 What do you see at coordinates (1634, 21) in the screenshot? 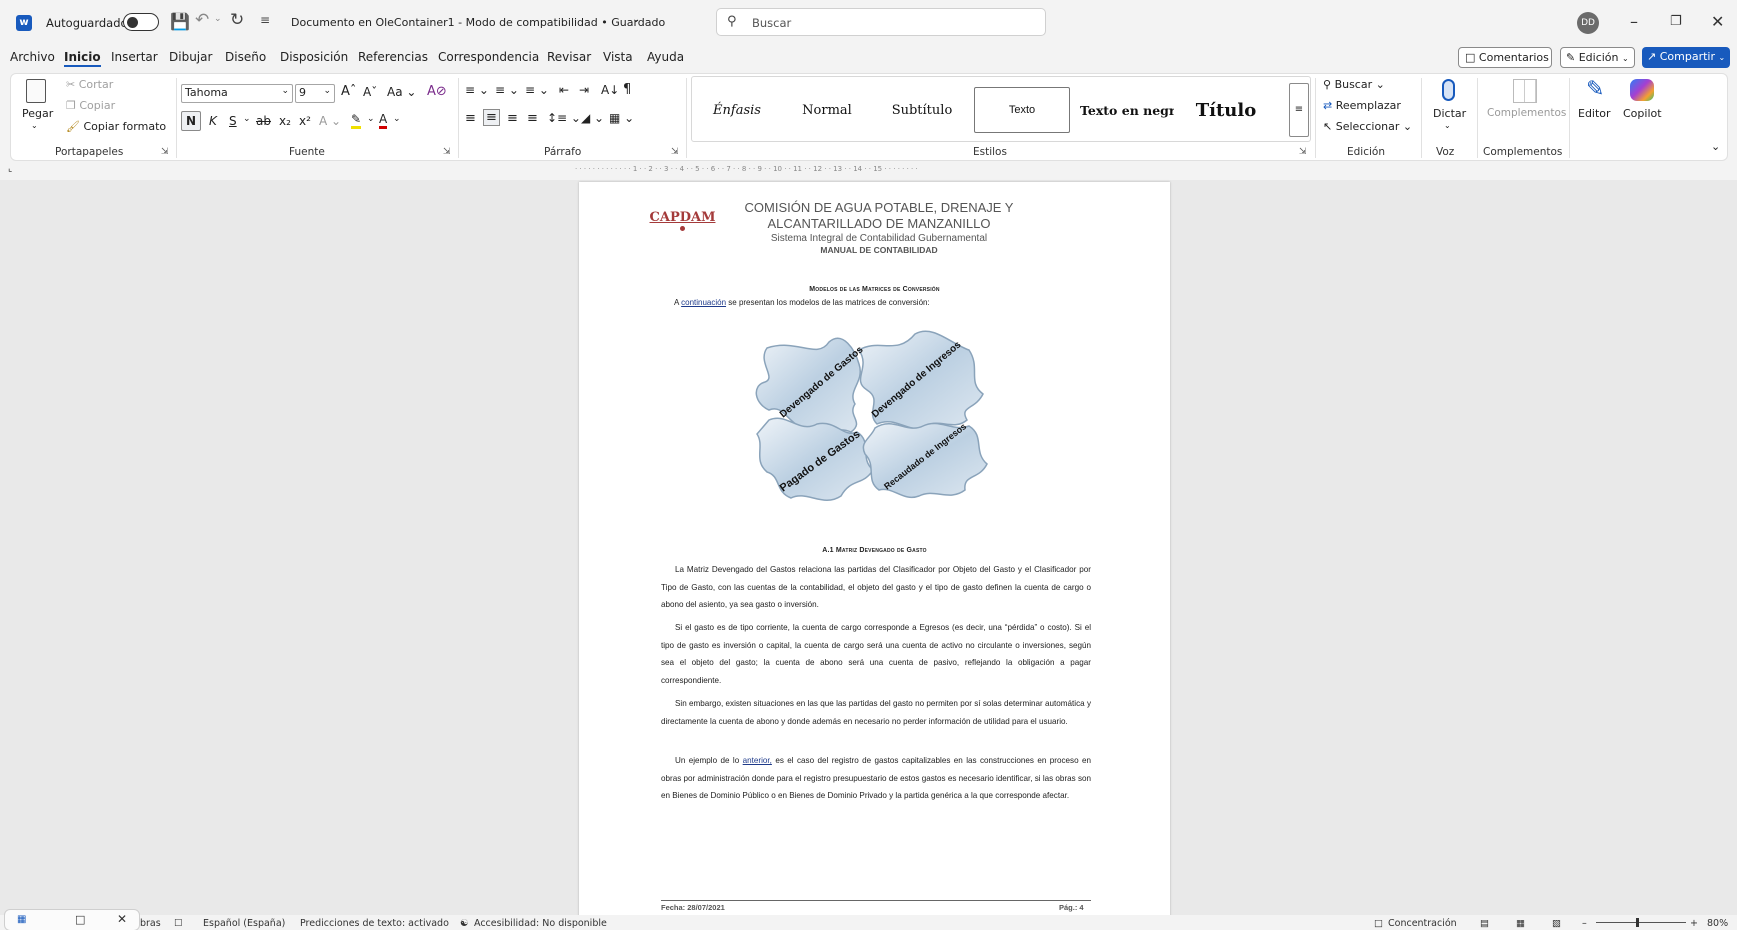
I see `minimize-icon: –` at bounding box center [1634, 21].